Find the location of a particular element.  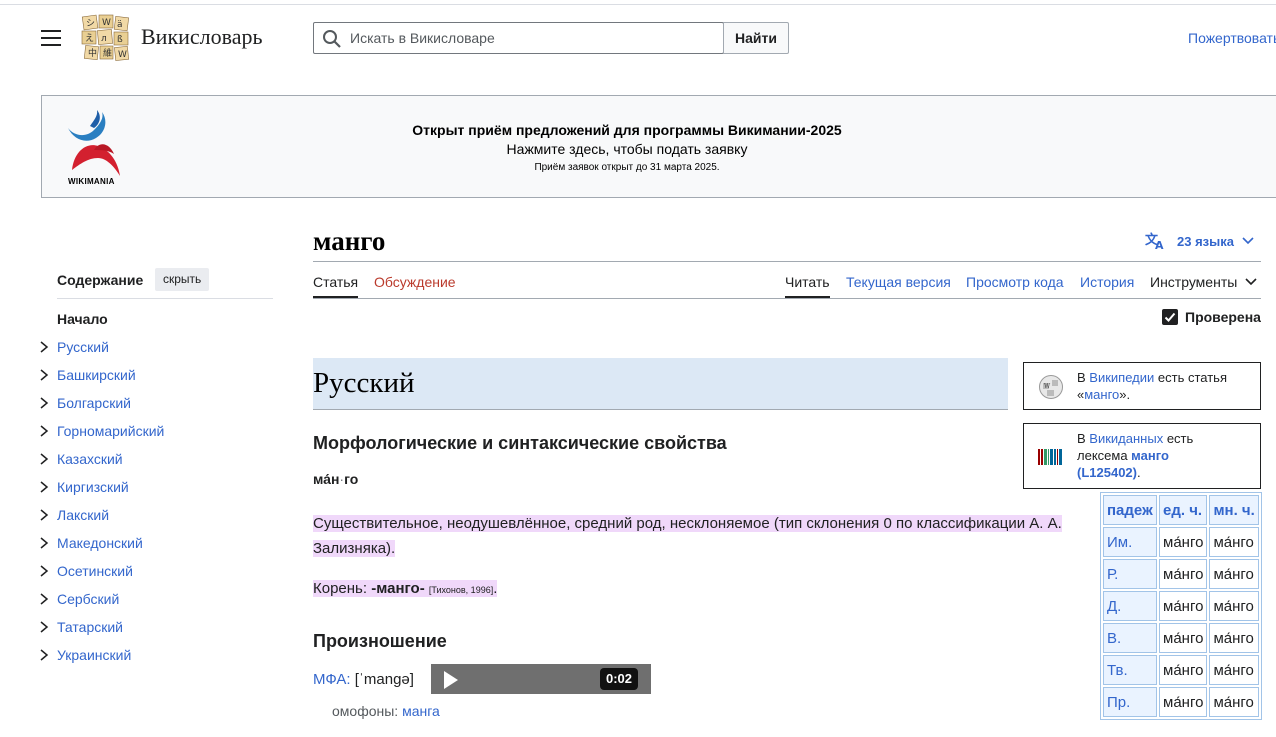

declension-header-case: падеж is located at coordinates (1130, 510).